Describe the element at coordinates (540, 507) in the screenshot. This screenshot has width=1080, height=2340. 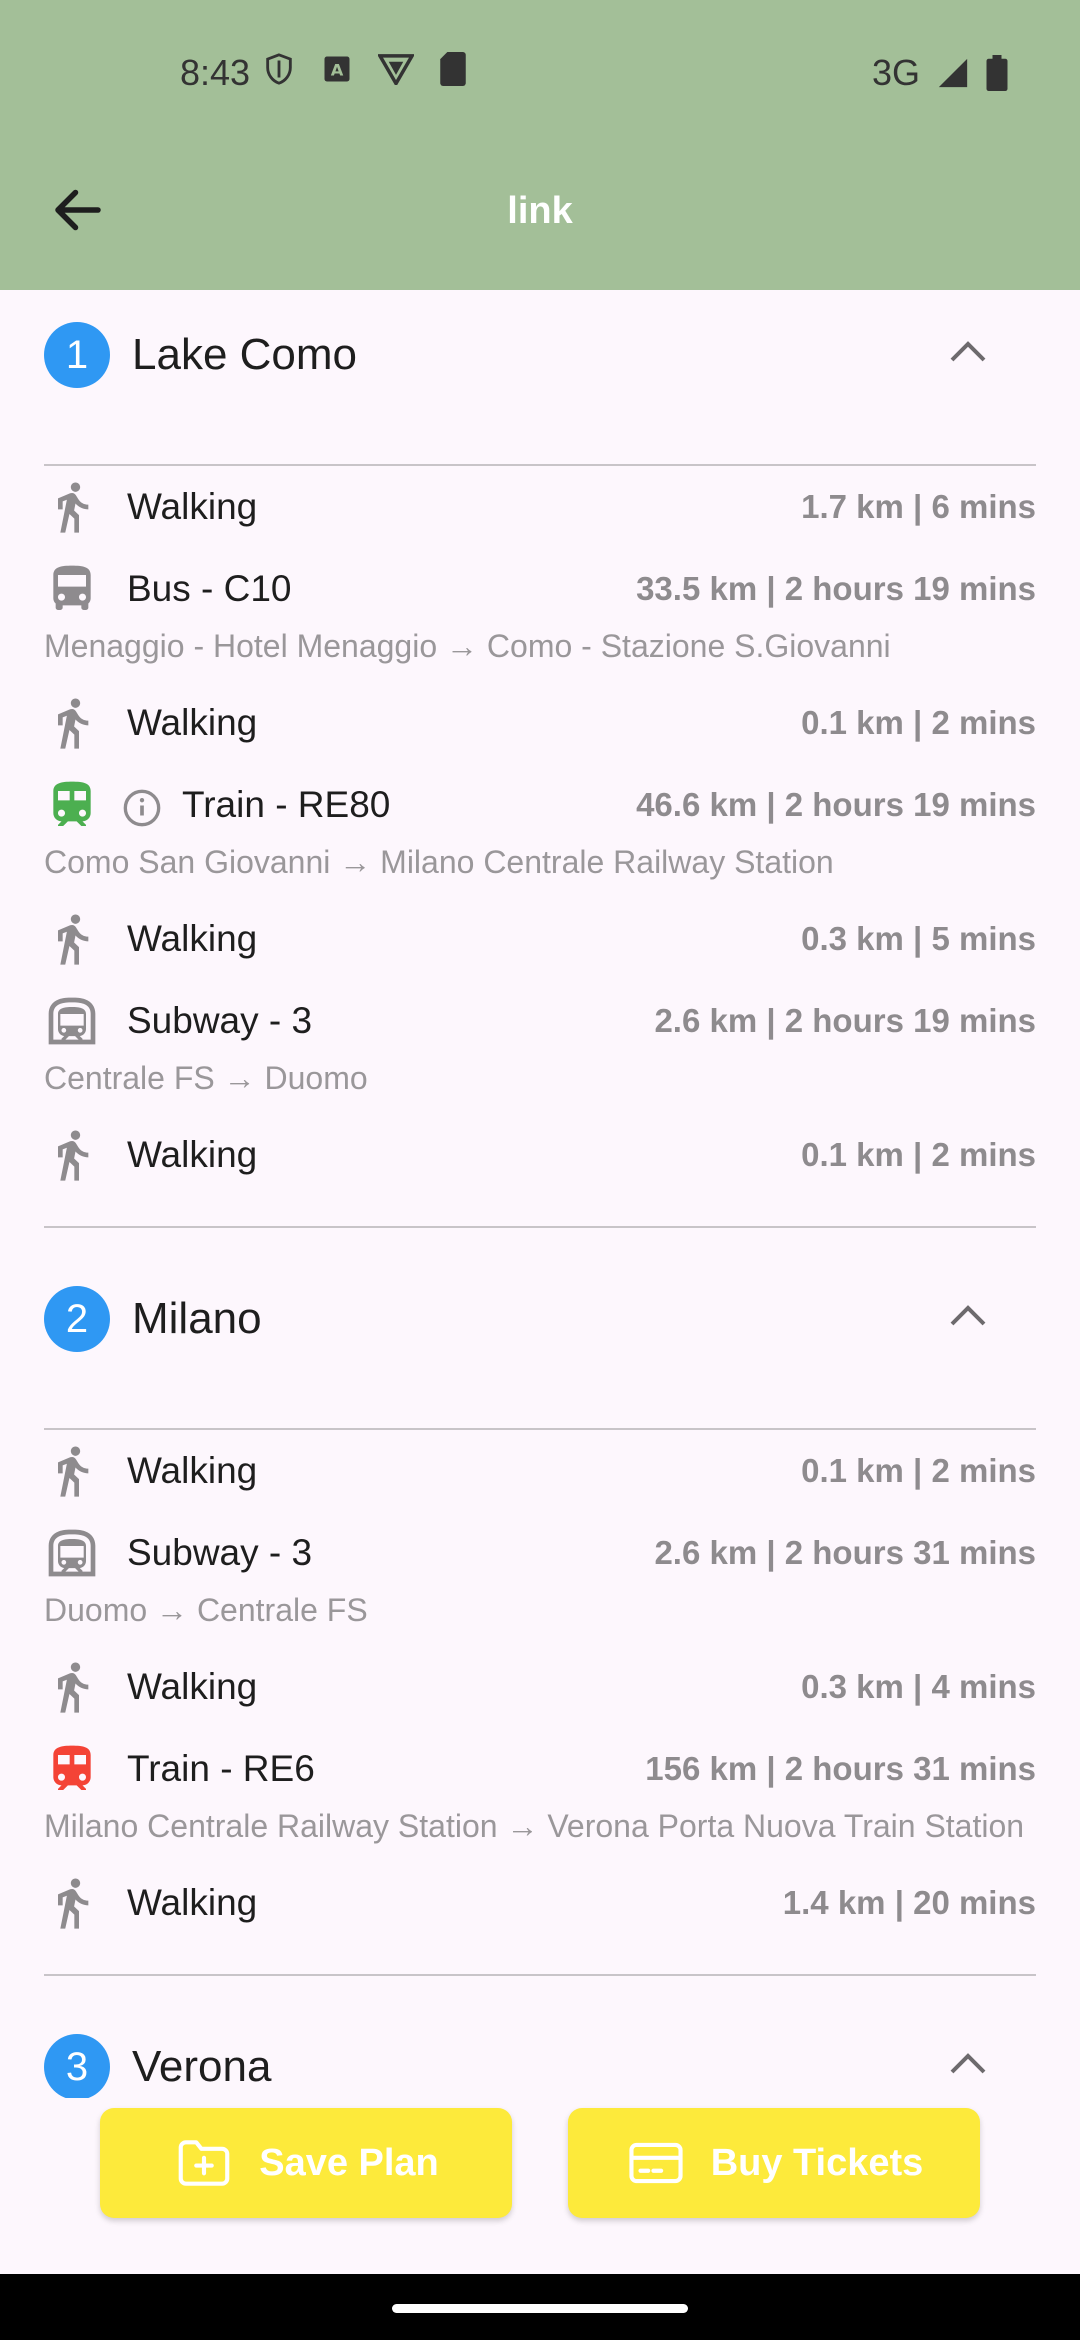
I see `leg-walking: Walking 1.7 km | 6 mins` at that location.